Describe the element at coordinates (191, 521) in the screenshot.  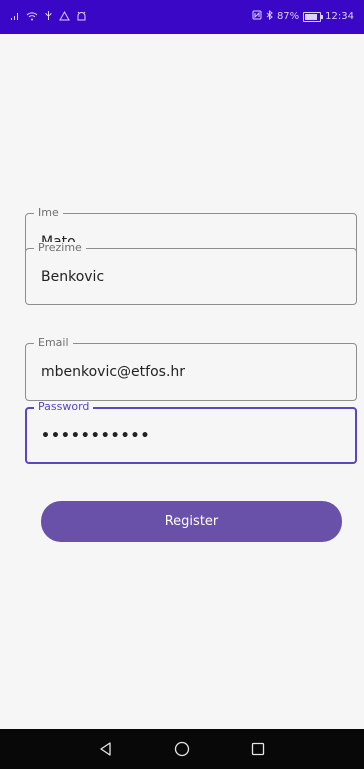
I see `register-button: Register` at that location.